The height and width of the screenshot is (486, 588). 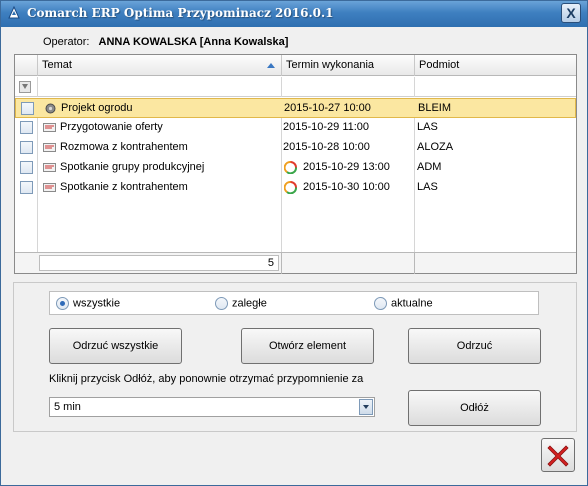 I want to click on grid-header: Temat Termin wykonania Podmiot, so click(x=295, y=65).